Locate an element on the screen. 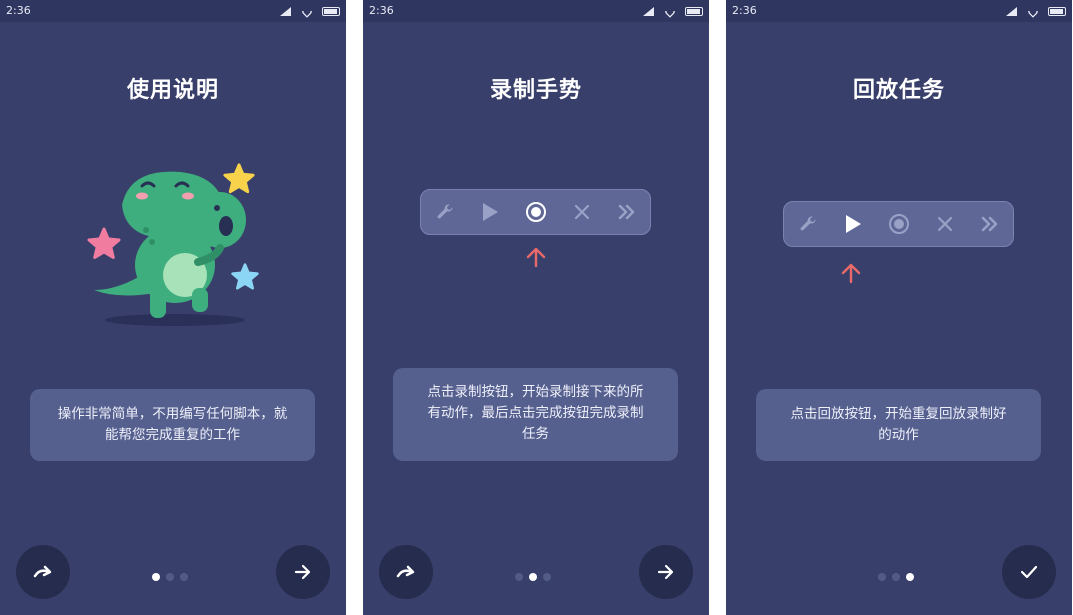 Image resolution: width=1073 pixels, height=615 pixels. done-button is located at coordinates (1029, 572).